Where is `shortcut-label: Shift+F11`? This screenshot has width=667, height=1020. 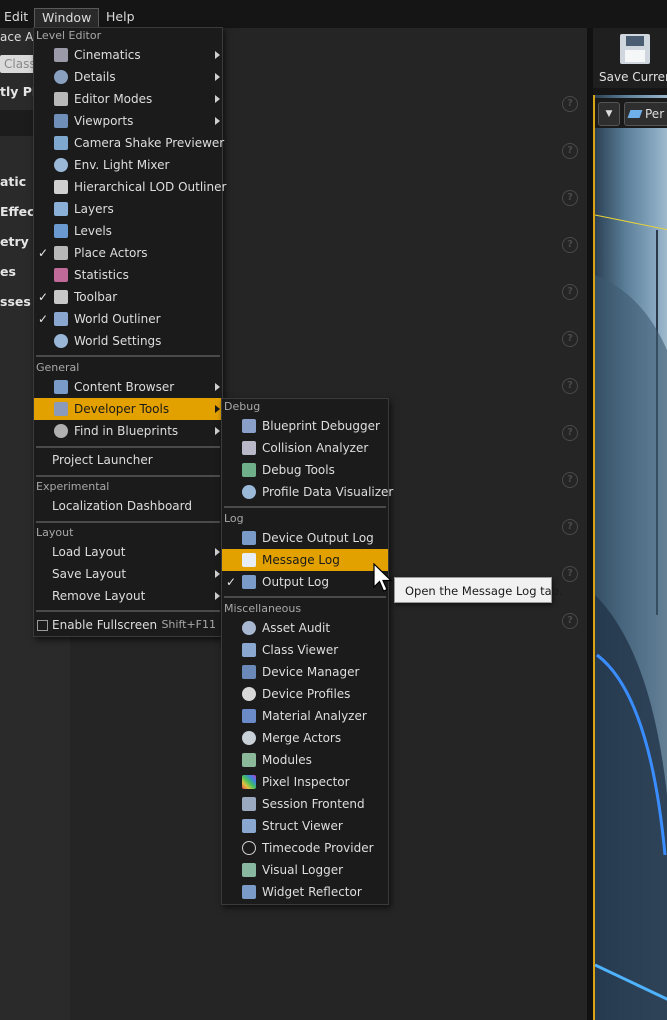 shortcut-label: Shift+F11 is located at coordinates (188, 624).